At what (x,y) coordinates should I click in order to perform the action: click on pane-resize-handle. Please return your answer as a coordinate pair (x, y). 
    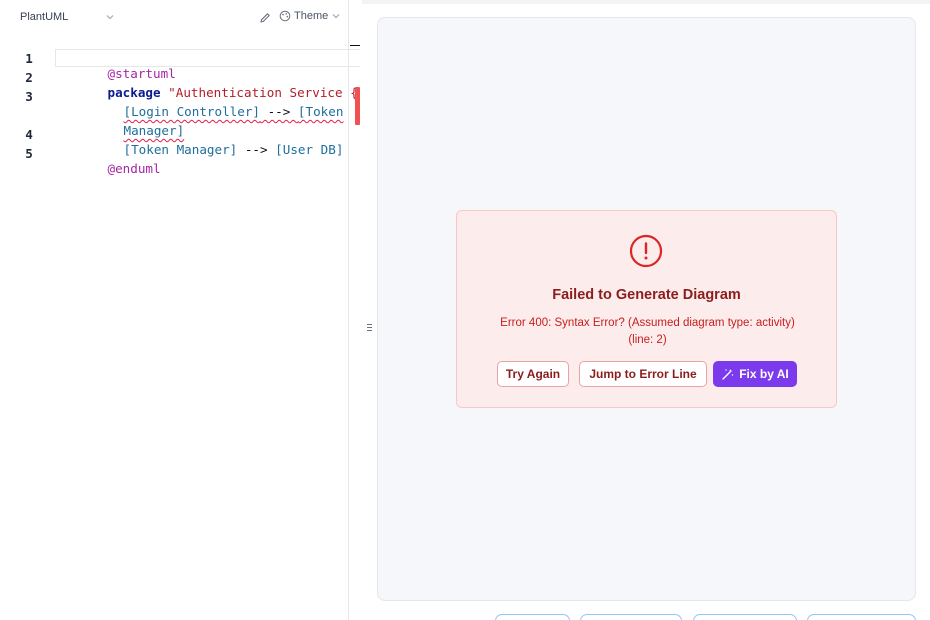
    Looking at the image, I should click on (369, 329).